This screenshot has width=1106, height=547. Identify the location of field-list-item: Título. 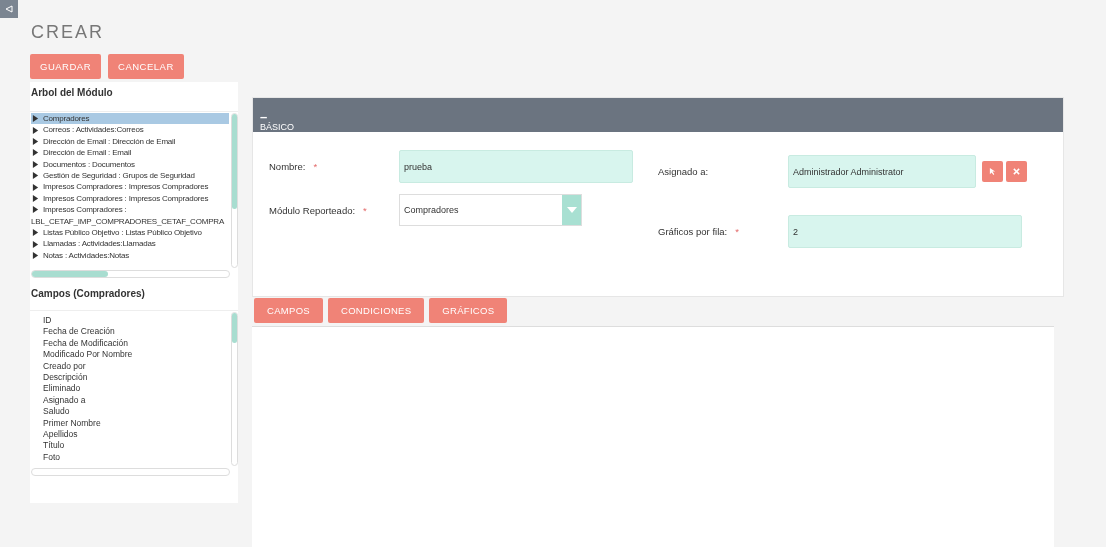
(54, 446).